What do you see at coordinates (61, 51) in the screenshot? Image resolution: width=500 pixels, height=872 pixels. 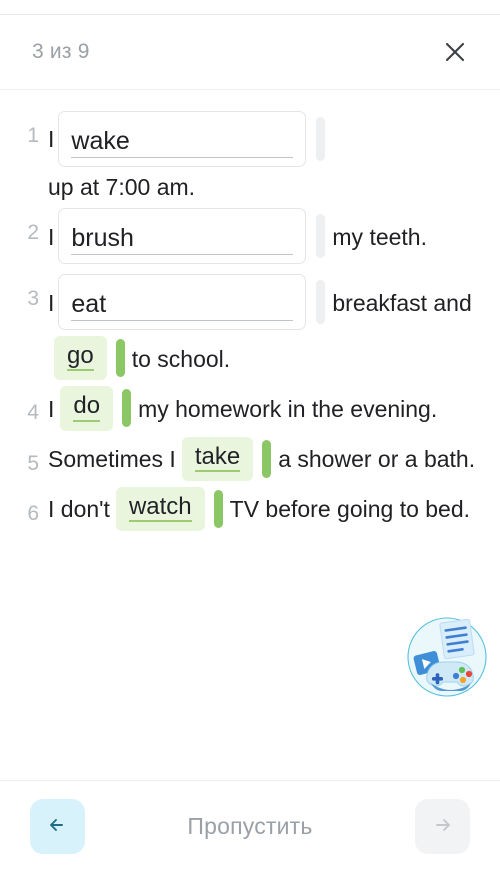 I see `progress-counter: 3 из 9` at bounding box center [61, 51].